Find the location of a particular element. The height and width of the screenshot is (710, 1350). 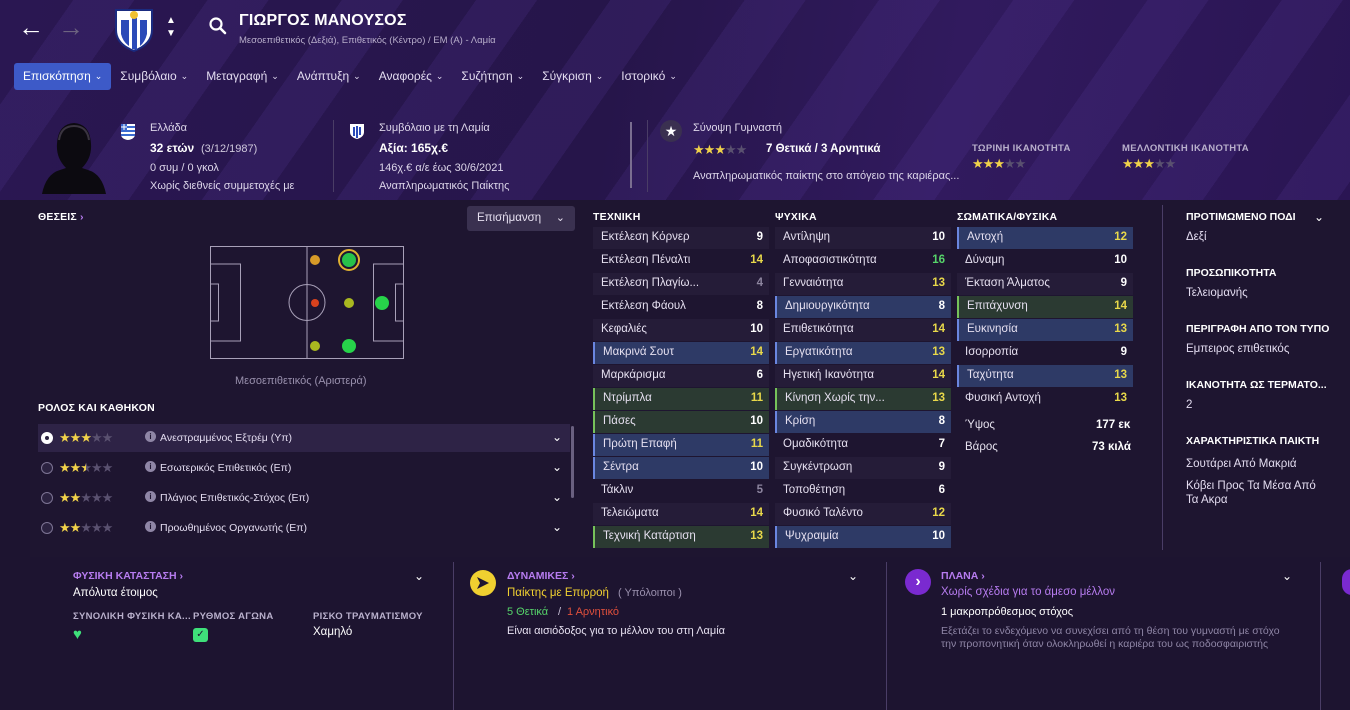

attribute-row: Κίνηση Χωρίς την... 13 is located at coordinates (863, 399).